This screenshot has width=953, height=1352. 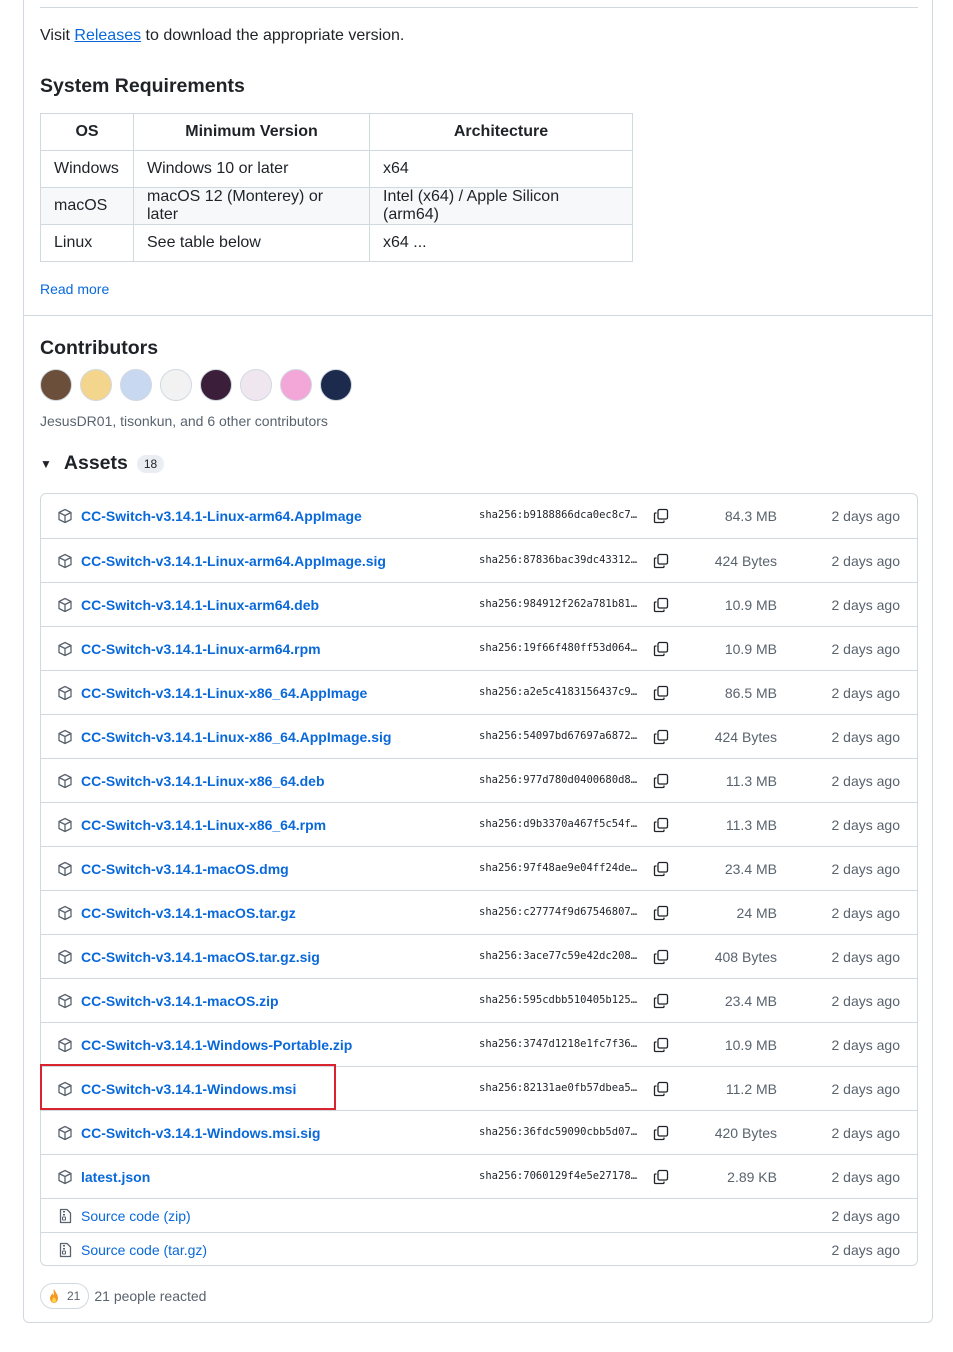 What do you see at coordinates (501, 206) in the screenshot?
I see `table-cell: Intel (x64) / Apple Silicon (arm64)` at bounding box center [501, 206].